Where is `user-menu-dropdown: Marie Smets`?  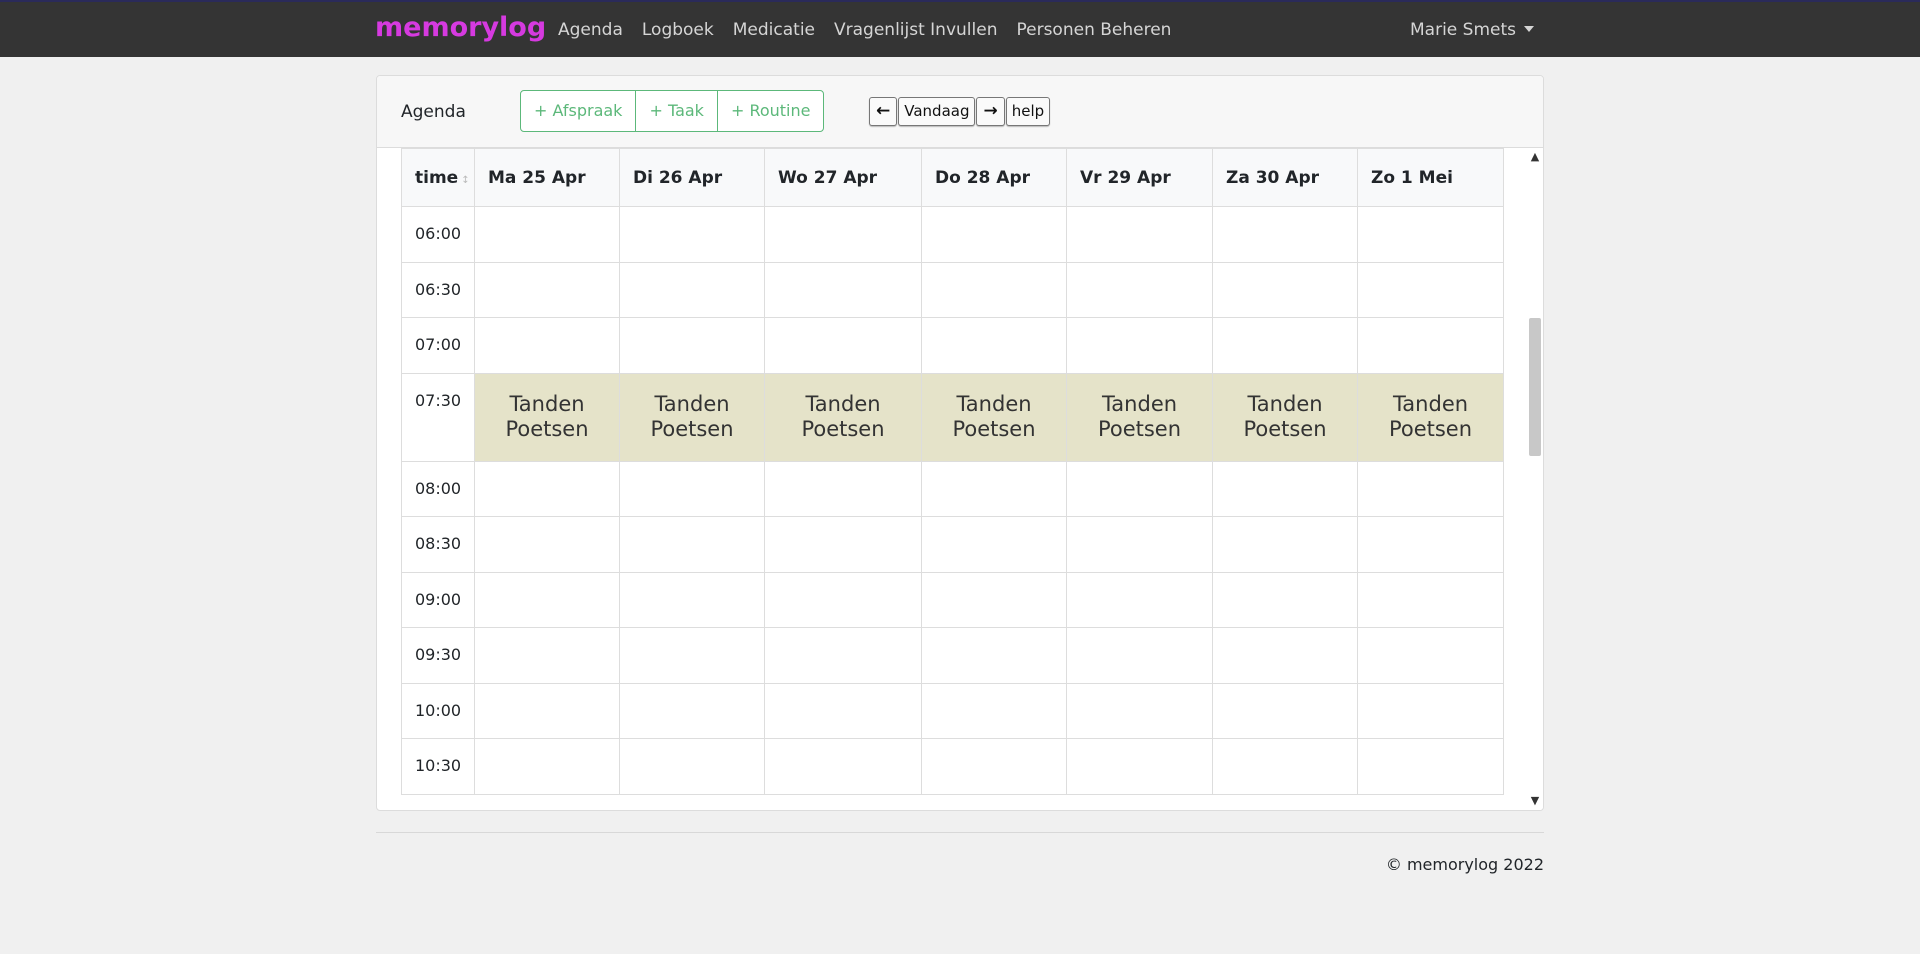
user-menu-dropdown: Marie Smets is located at coordinates (1472, 30).